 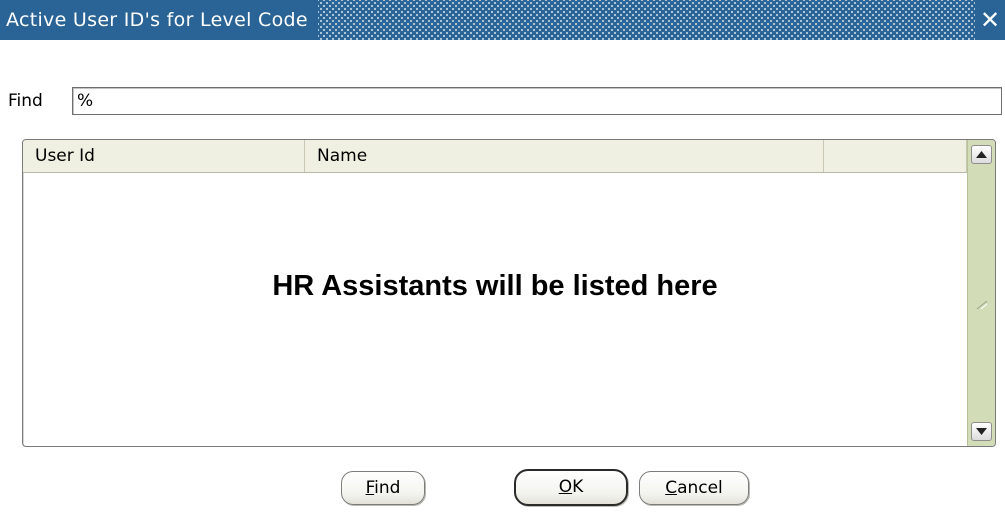 I want to click on scroll-thumb, so click(x=981, y=304).